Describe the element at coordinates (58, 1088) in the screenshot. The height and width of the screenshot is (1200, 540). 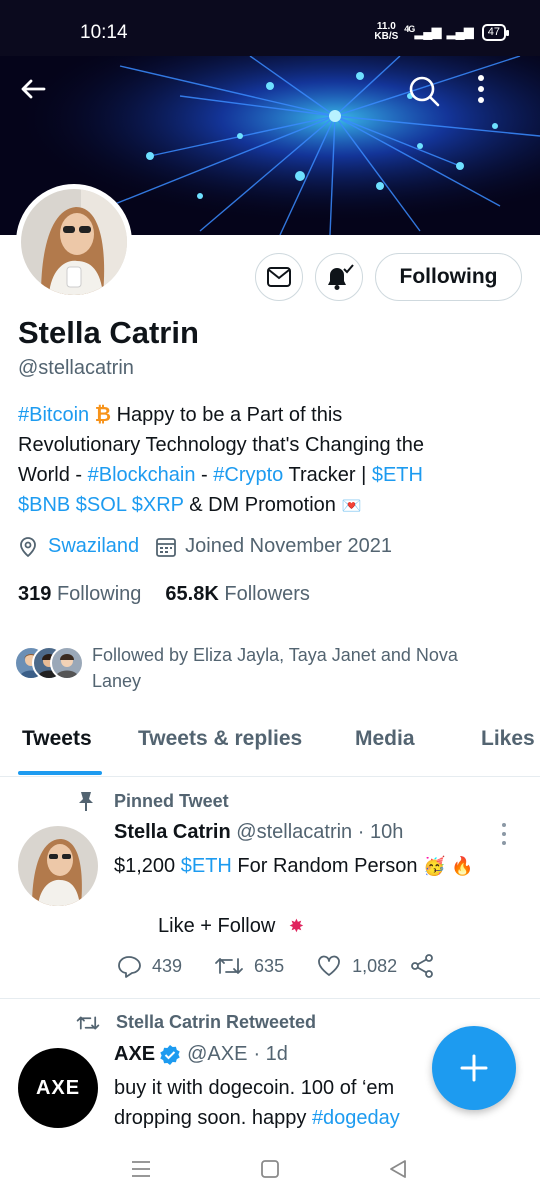
I see `tweet-author-avatar: AXE` at that location.